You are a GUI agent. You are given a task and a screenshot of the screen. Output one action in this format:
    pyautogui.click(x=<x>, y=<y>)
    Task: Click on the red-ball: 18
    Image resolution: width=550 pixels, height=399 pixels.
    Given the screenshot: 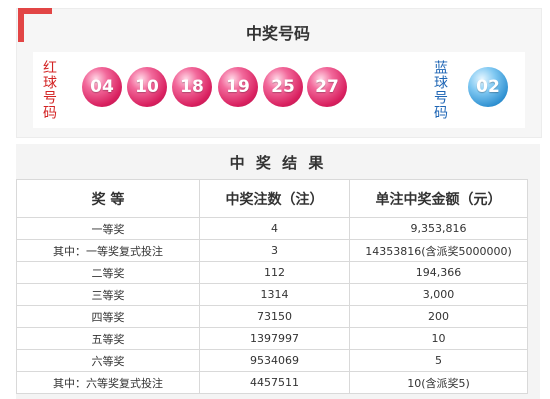 What is the action you would take?
    pyautogui.click(x=192, y=87)
    